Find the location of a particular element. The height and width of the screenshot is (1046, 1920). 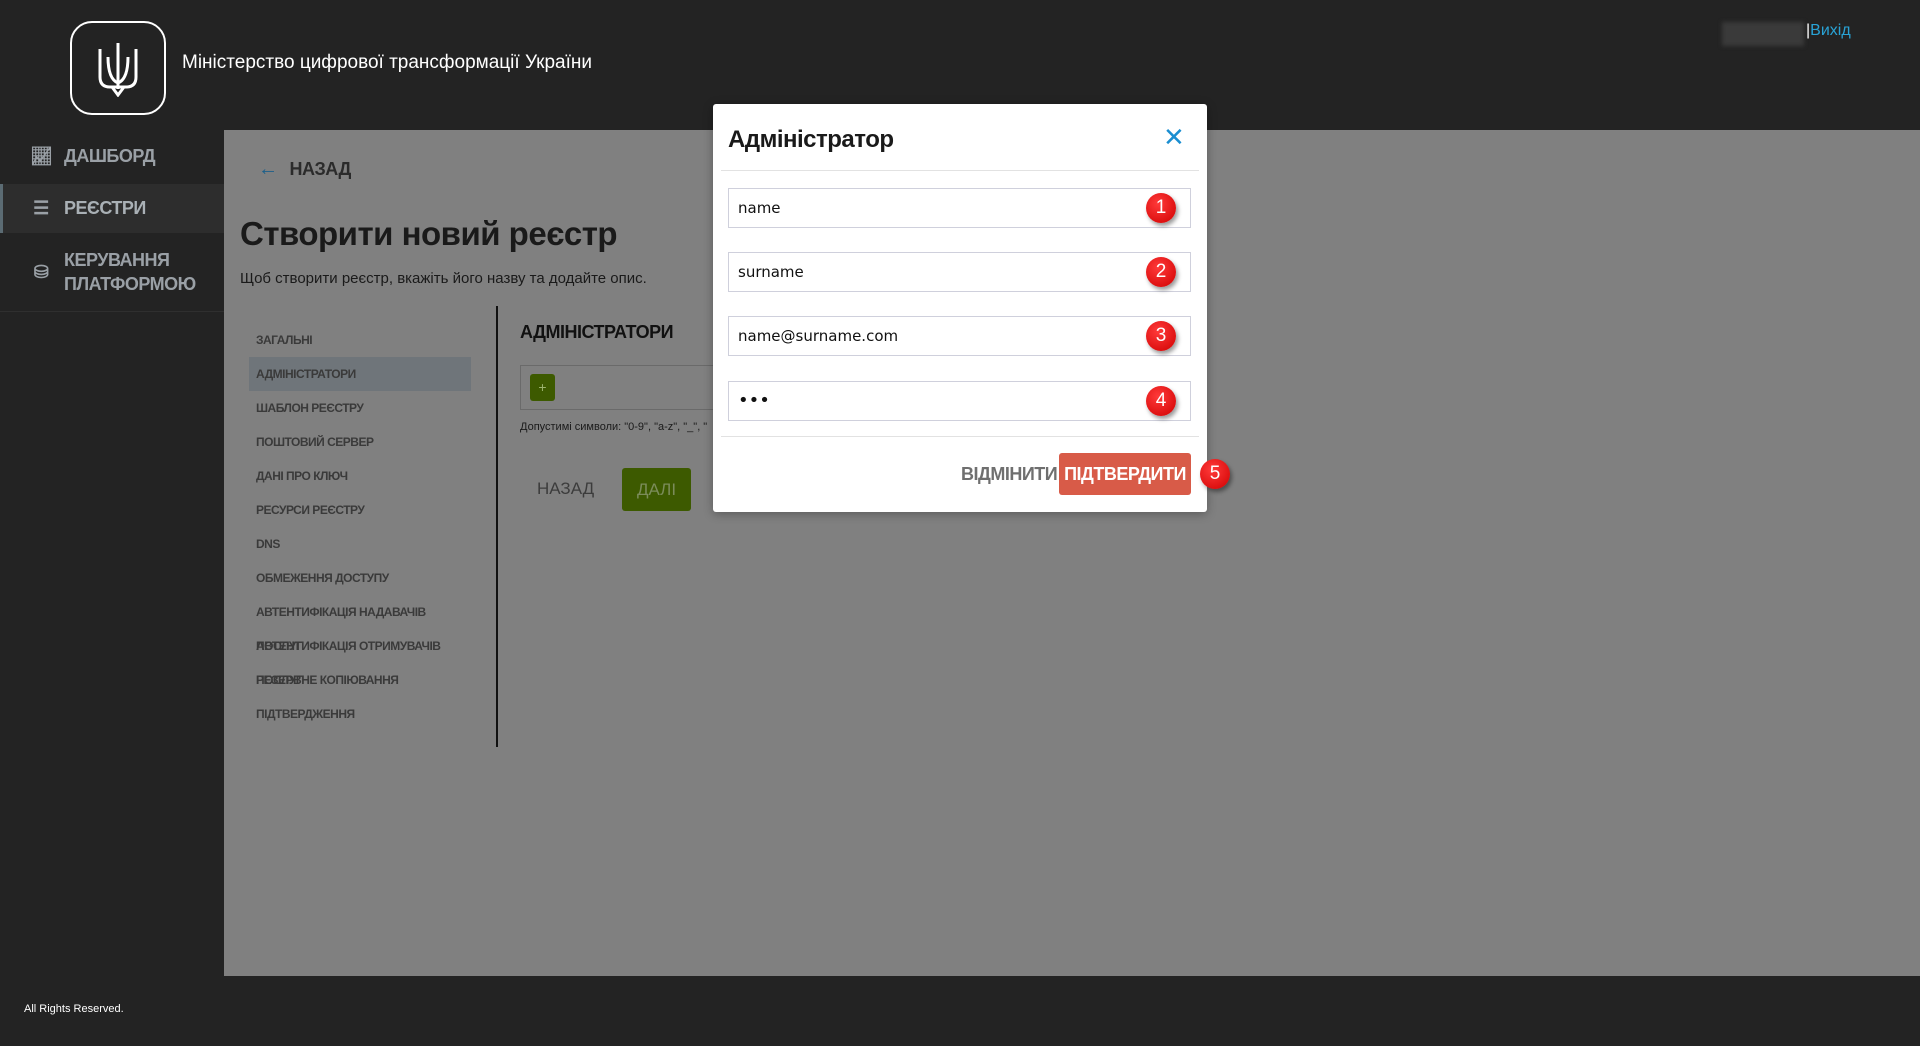

page-title: Створити новий реєстр is located at coordinates (429, 233).